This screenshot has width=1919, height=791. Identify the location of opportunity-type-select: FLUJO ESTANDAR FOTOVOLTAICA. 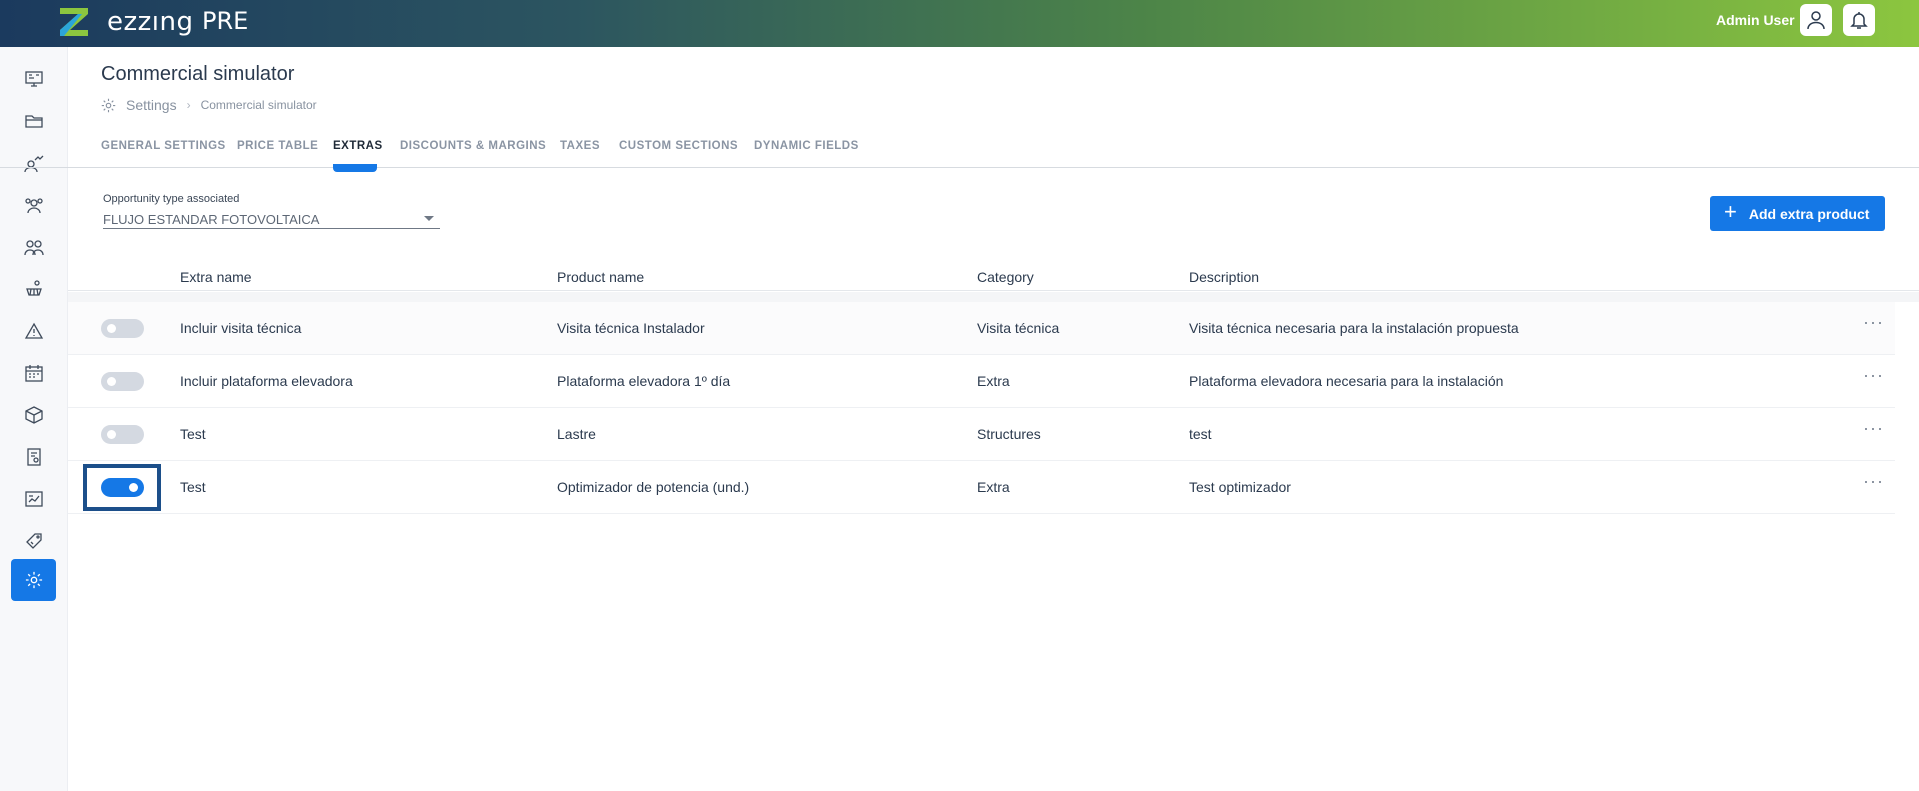
(271, 219).